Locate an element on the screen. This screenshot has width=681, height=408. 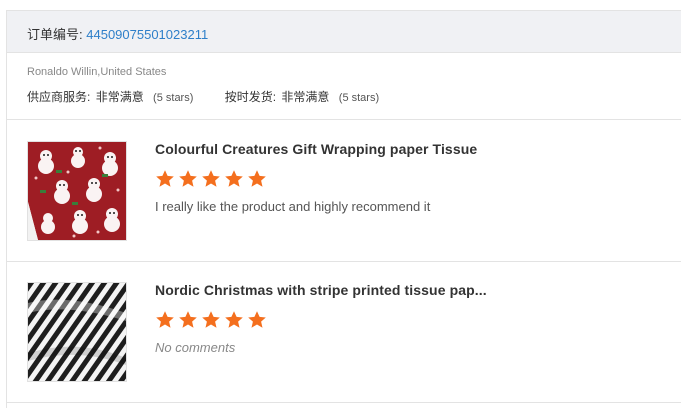
order-header: 订单编号: 44509075501023211 is located at coordinates (344, 32).